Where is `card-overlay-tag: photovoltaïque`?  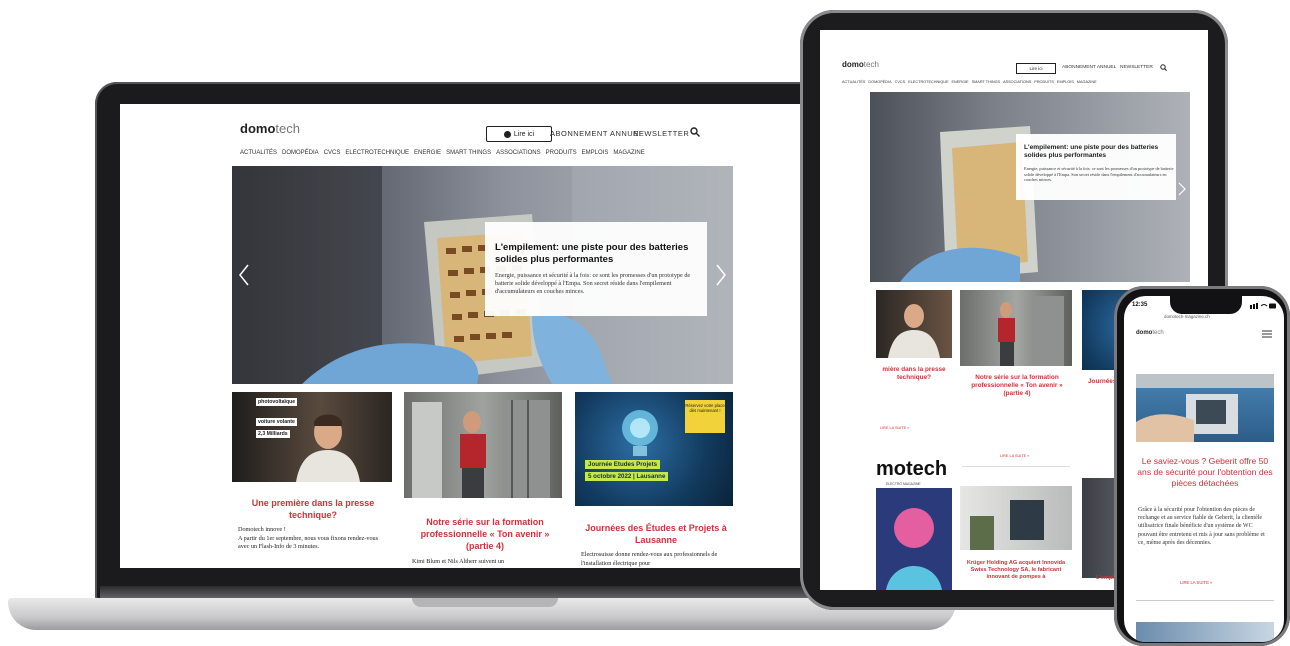
card-overlay-tag: photovoltaïque is located at coordinates (277, 402).